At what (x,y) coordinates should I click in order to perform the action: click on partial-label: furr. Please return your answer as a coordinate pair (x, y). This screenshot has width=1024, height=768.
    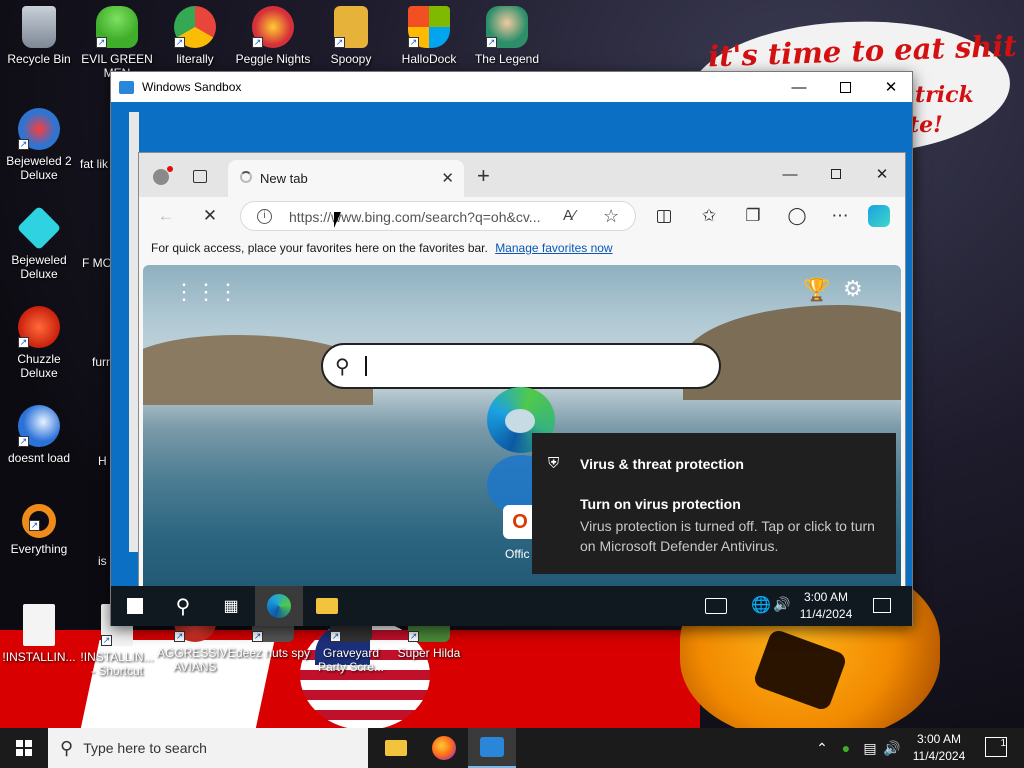
    Looking at the image, I should click on (101, 362).